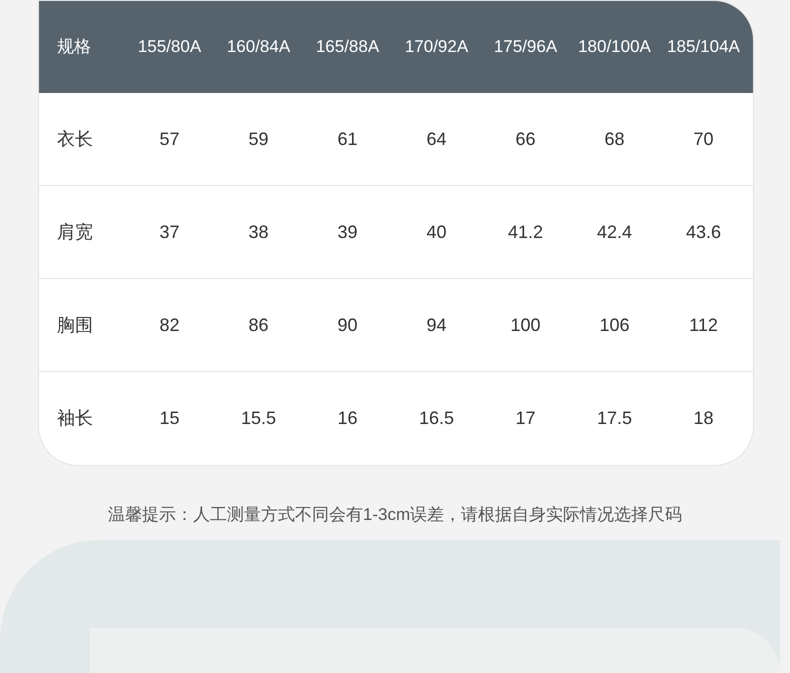 This screenshot has width=790, height=673. What do you see at coordinates (703, 139) in the screenshot?
I see `table-cell-text: 70` at bounding box center [703, 139].